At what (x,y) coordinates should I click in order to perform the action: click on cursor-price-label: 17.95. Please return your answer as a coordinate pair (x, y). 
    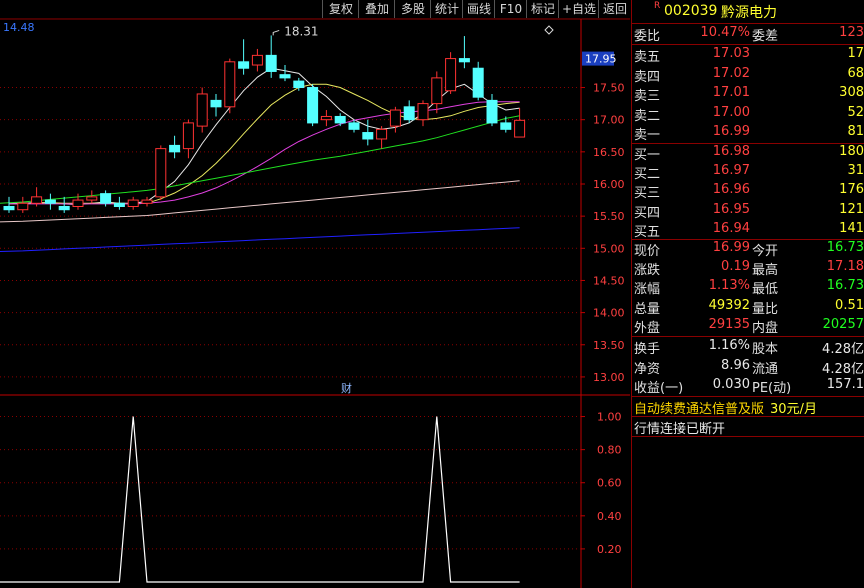
    Looking at the image, I should click on (601, 59).